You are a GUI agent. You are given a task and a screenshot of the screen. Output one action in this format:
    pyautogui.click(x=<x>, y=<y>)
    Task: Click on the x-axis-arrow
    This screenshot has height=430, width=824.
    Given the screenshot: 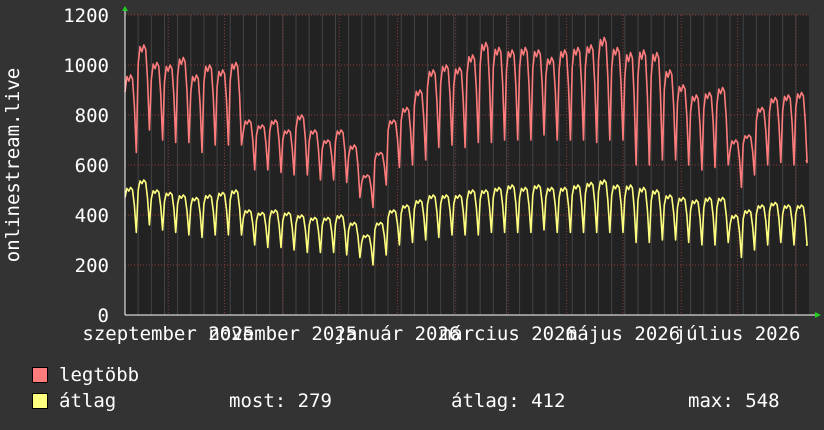 What is the action you would take?
    pyautogui.click(x=818, y=315)
    